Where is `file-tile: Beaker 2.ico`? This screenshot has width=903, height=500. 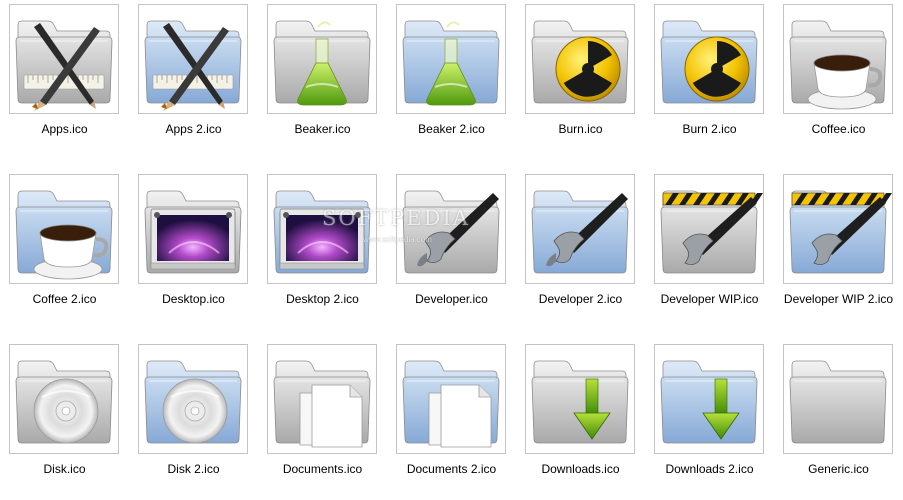
file-tile: Beaker 2.ico is located at coordinates (451, 80).